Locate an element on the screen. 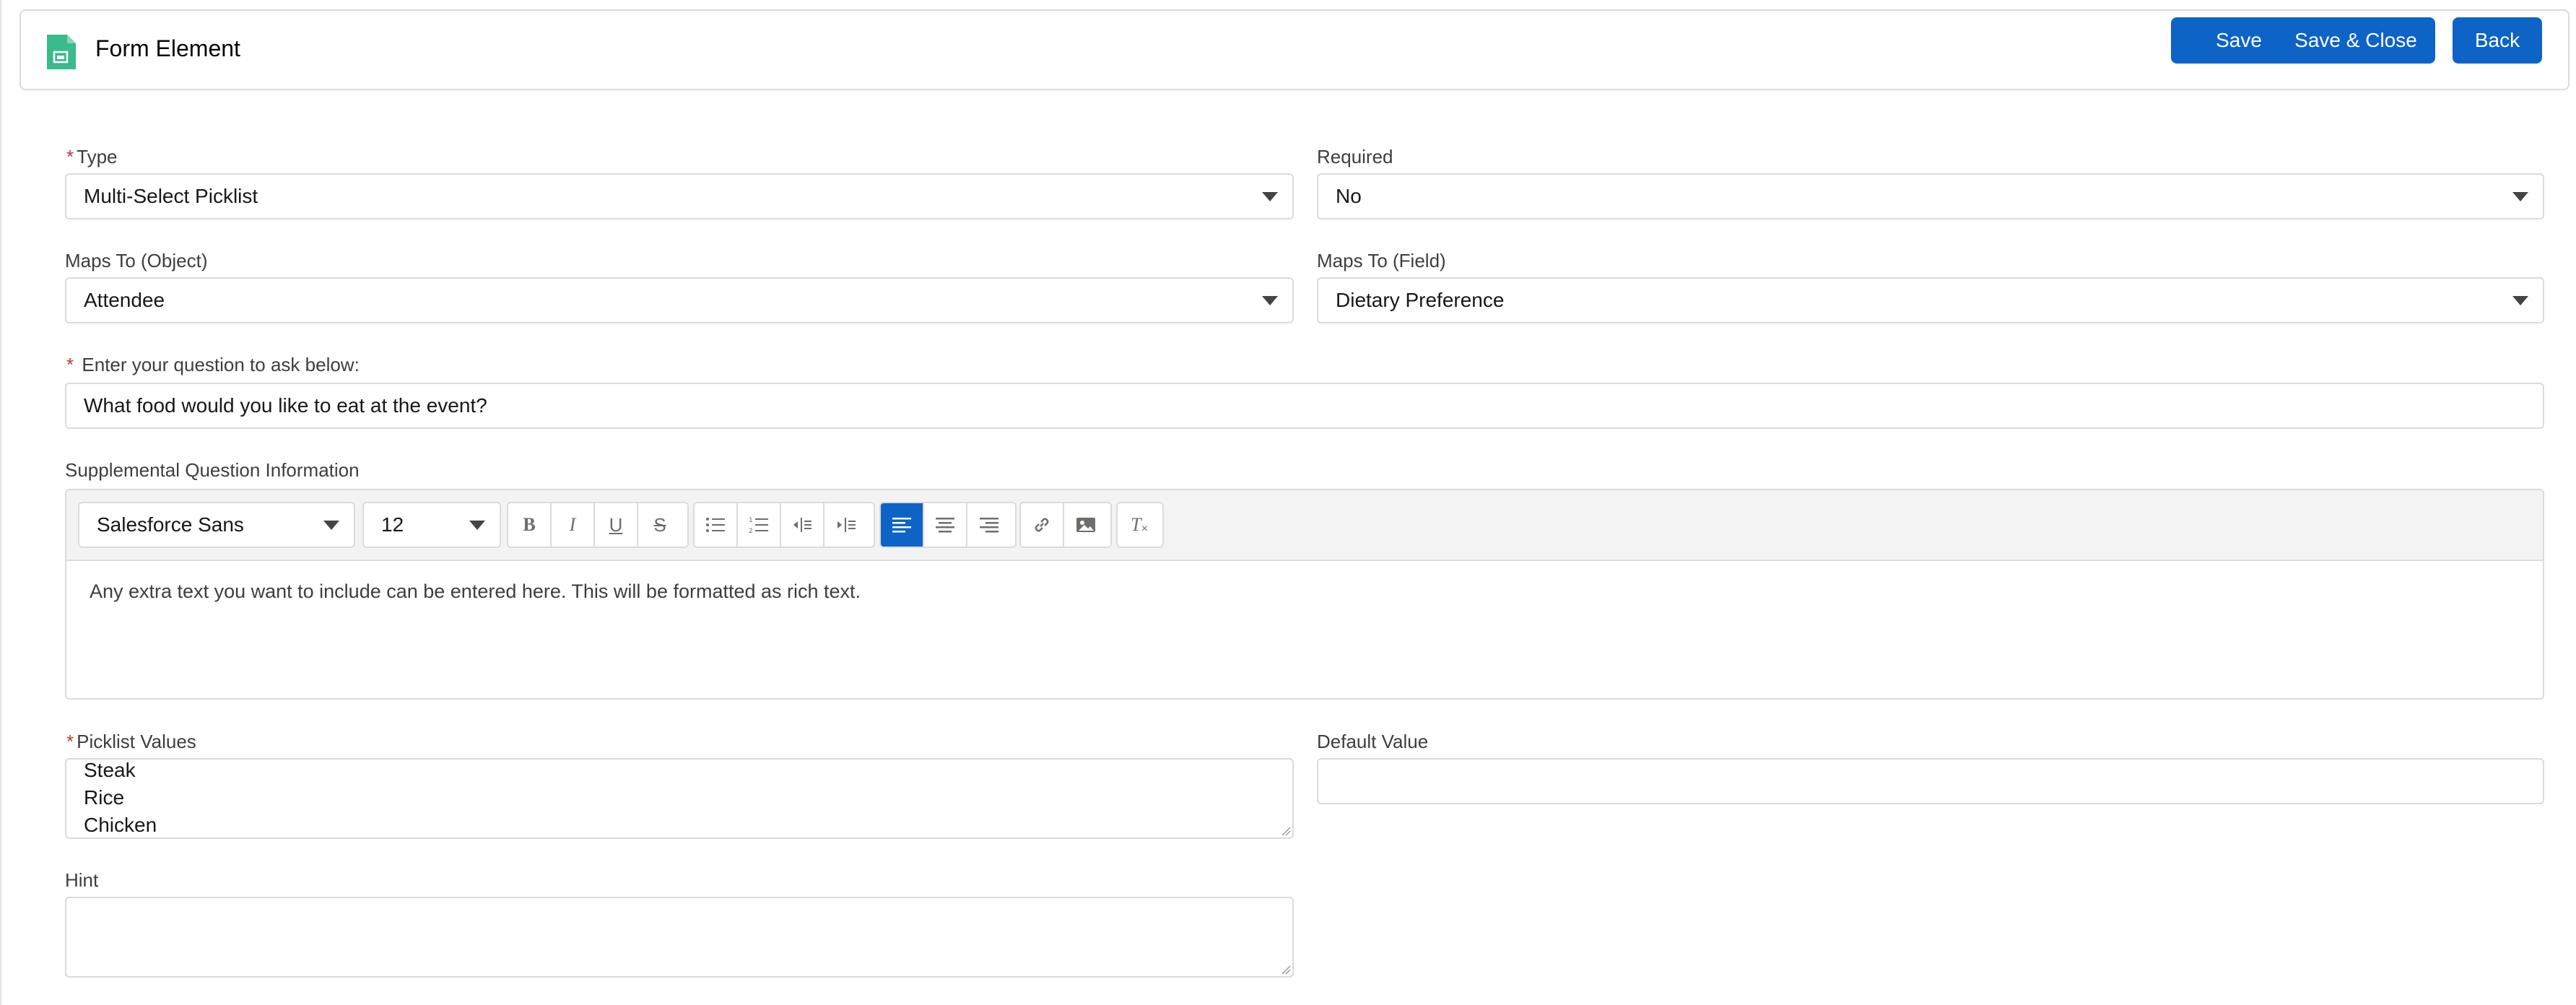  outdent-icon is located at coordinates (802, 525).